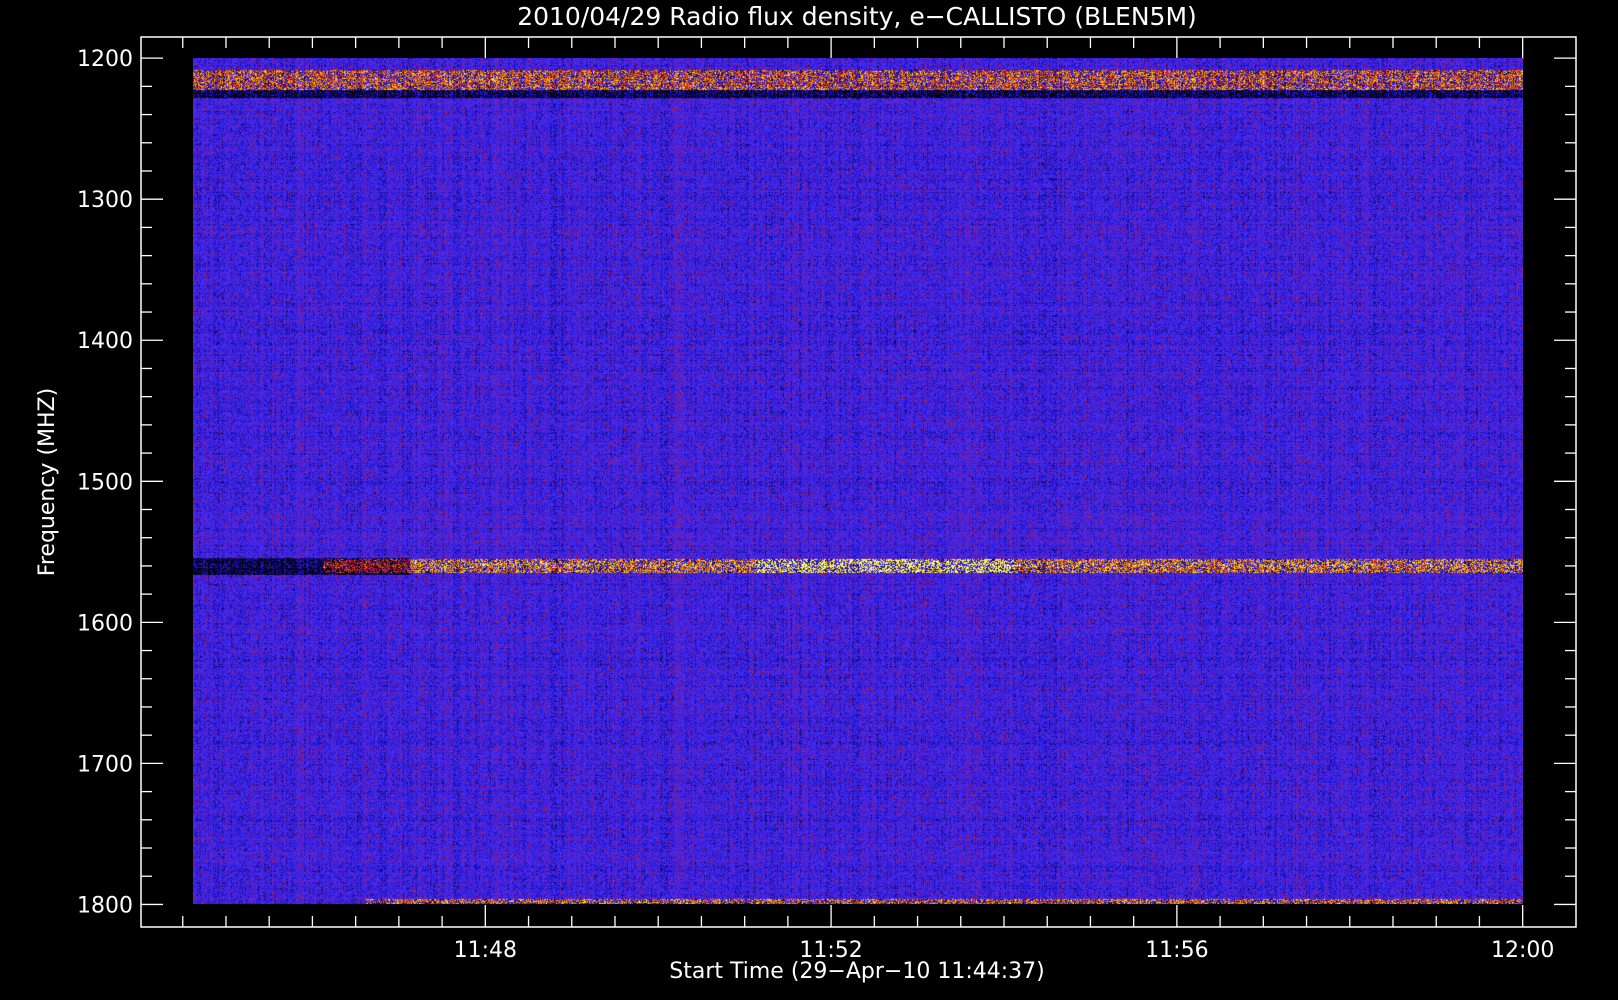 The width and height of the screenshot is (1618, 1000). Describe the element at coordinates (105, 200) in the screenshot. I see `y-tick-label: 1300` at that location.